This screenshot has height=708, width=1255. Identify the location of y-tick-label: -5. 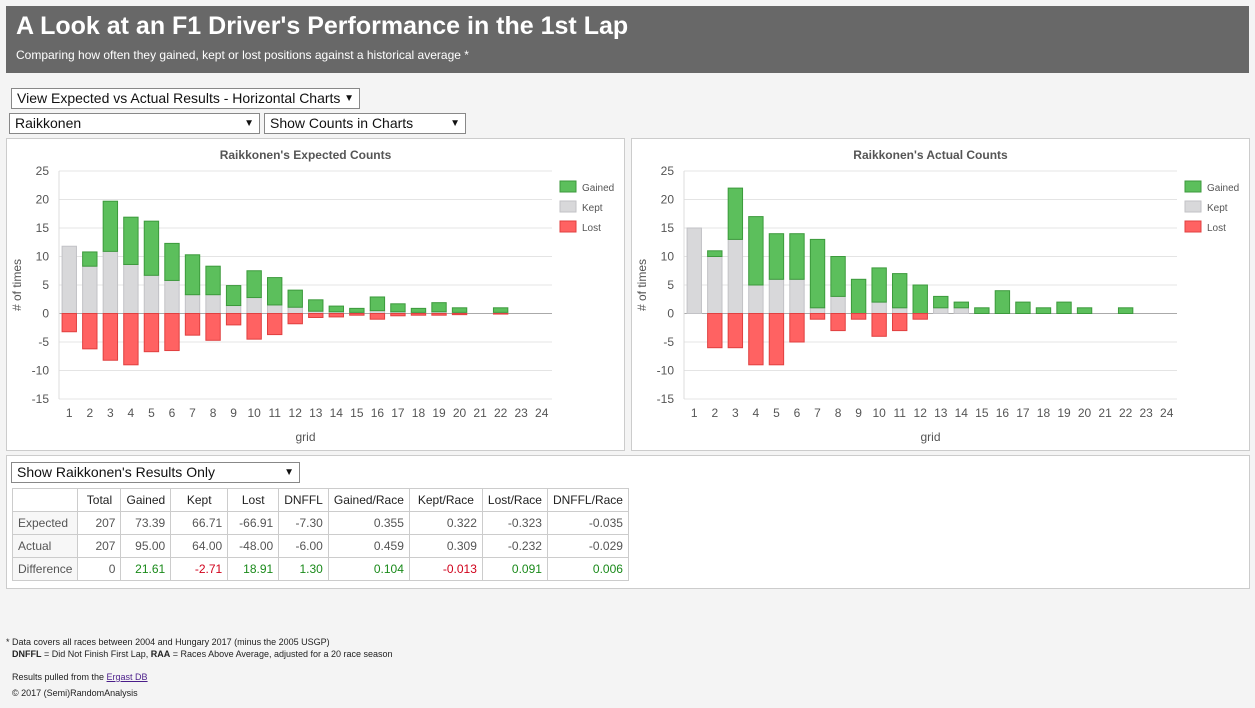
(43, 342).